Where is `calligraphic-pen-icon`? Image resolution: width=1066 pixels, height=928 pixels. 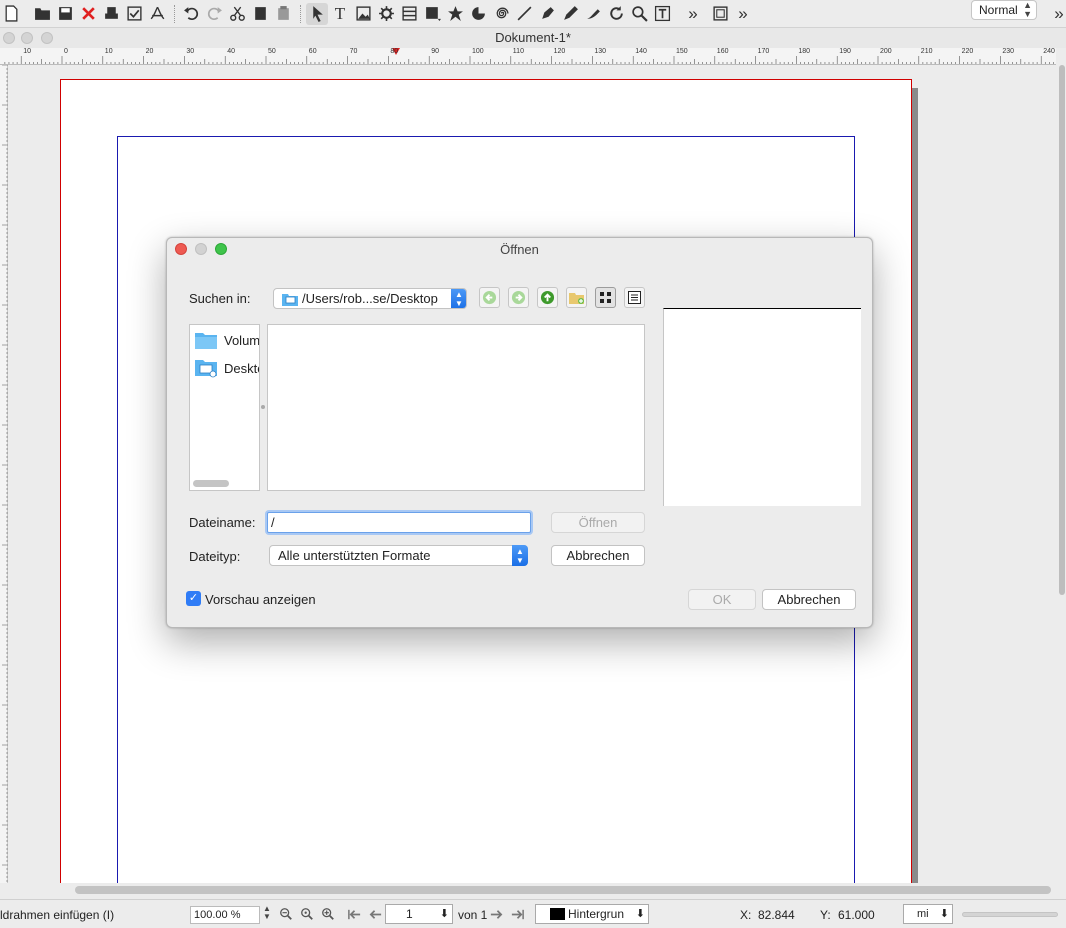 calligraphic-pen-icon is located at coordinates (593, 14).